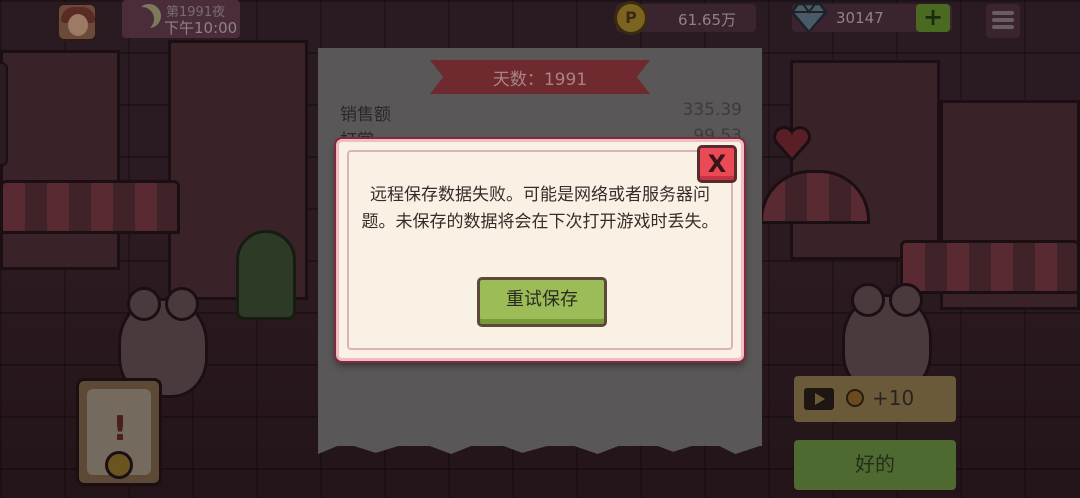  What do you see at coordinates (631, 18) in the screenshot?
I see `coin-icon: P` at bounding box center [631, 18].